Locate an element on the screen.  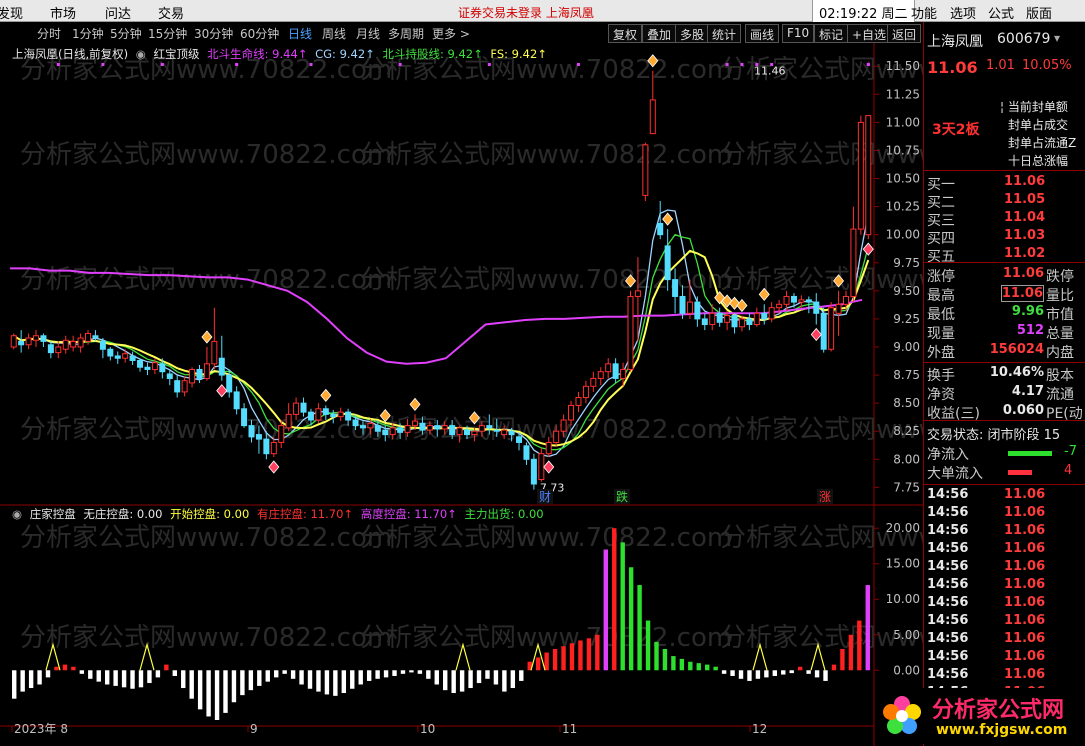
menu-function: 功能 is located at coordinates (924, 12).